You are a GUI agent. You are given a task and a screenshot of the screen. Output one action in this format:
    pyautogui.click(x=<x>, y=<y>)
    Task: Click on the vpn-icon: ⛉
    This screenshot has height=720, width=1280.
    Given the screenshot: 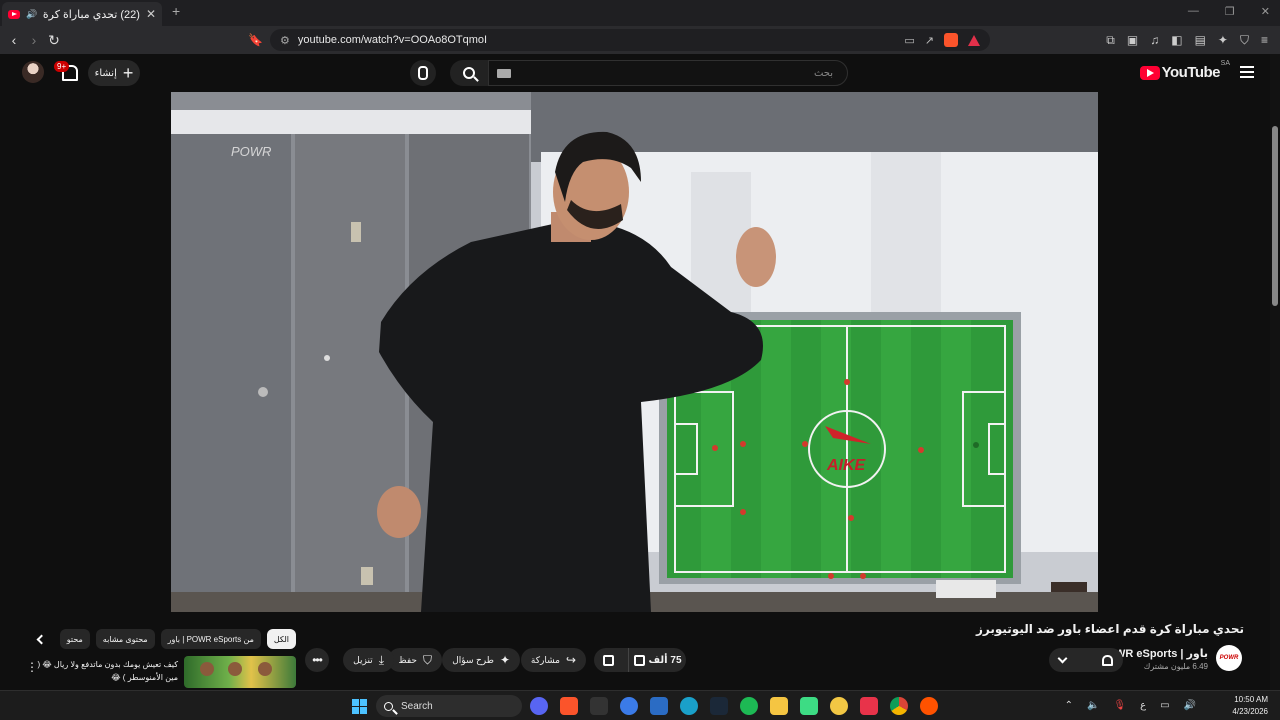 What is the action you would take?
    pyautogui.click(x=1244, y=40)
    